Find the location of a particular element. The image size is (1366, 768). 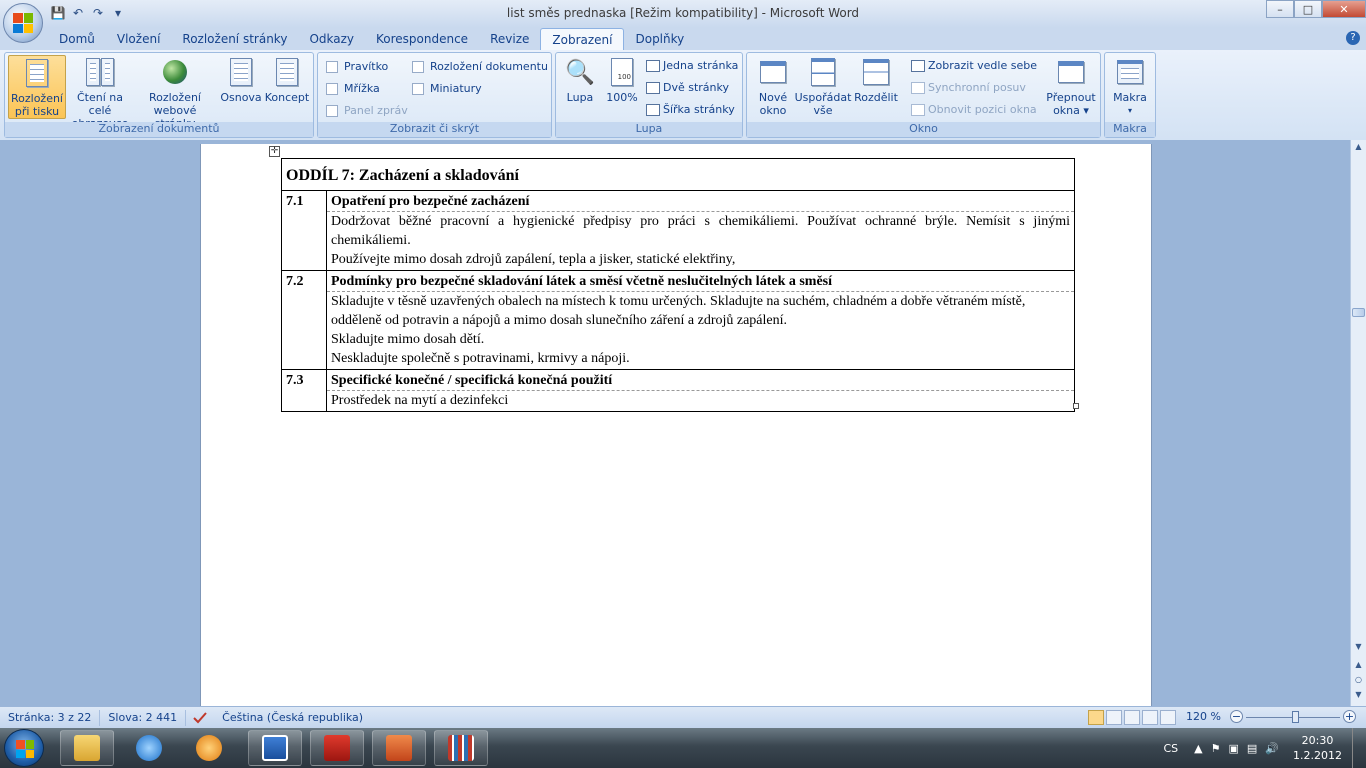

zoom-slider: − + is located at coordinates (1293, 717).